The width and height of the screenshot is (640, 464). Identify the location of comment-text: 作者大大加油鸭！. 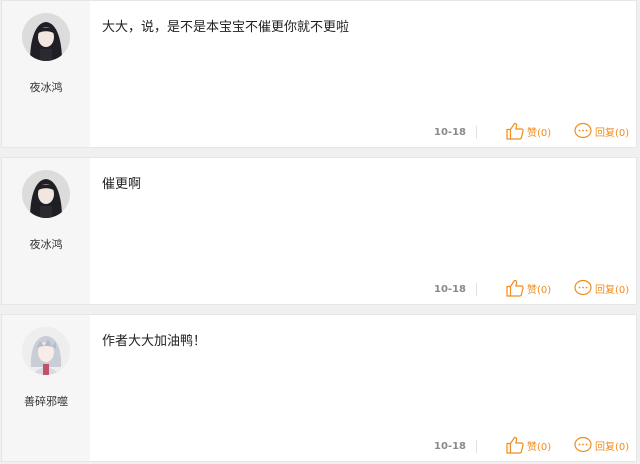
(154, 341).